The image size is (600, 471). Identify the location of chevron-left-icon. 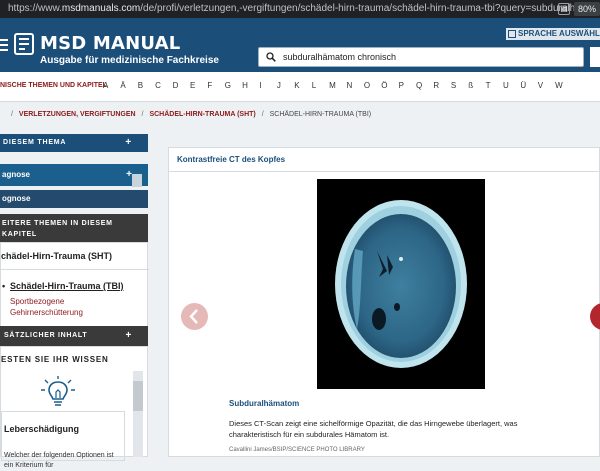
(193, 316).